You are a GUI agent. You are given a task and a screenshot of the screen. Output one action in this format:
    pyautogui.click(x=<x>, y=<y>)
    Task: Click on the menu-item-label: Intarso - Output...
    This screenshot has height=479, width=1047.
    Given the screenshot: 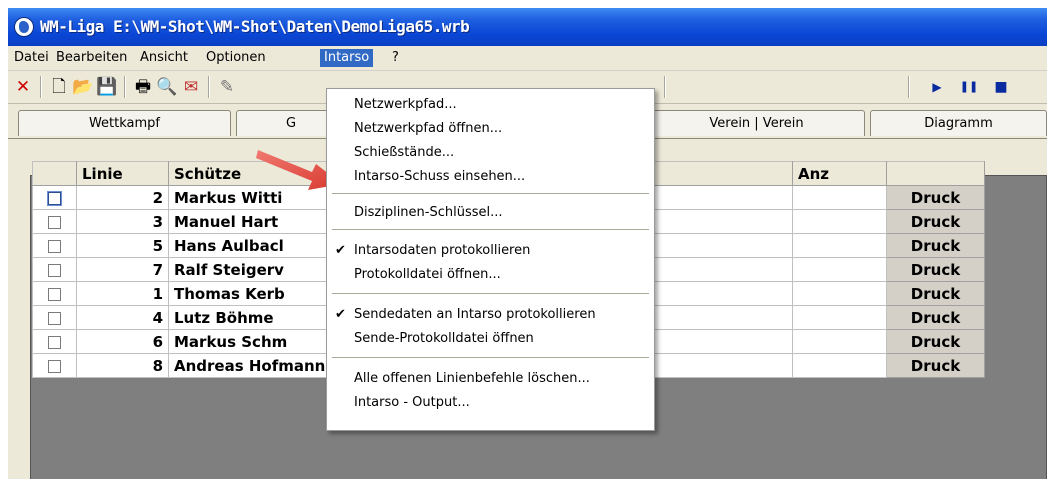 What is the action you would take?
    pyautogui.click(x=412, y=402)
    